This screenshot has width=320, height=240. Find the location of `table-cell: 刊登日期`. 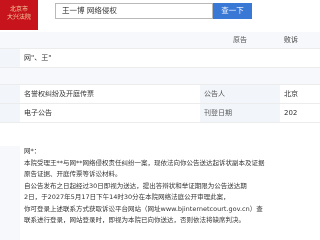

table-cell: 刊登日期 is located at coordinates (240, 113).